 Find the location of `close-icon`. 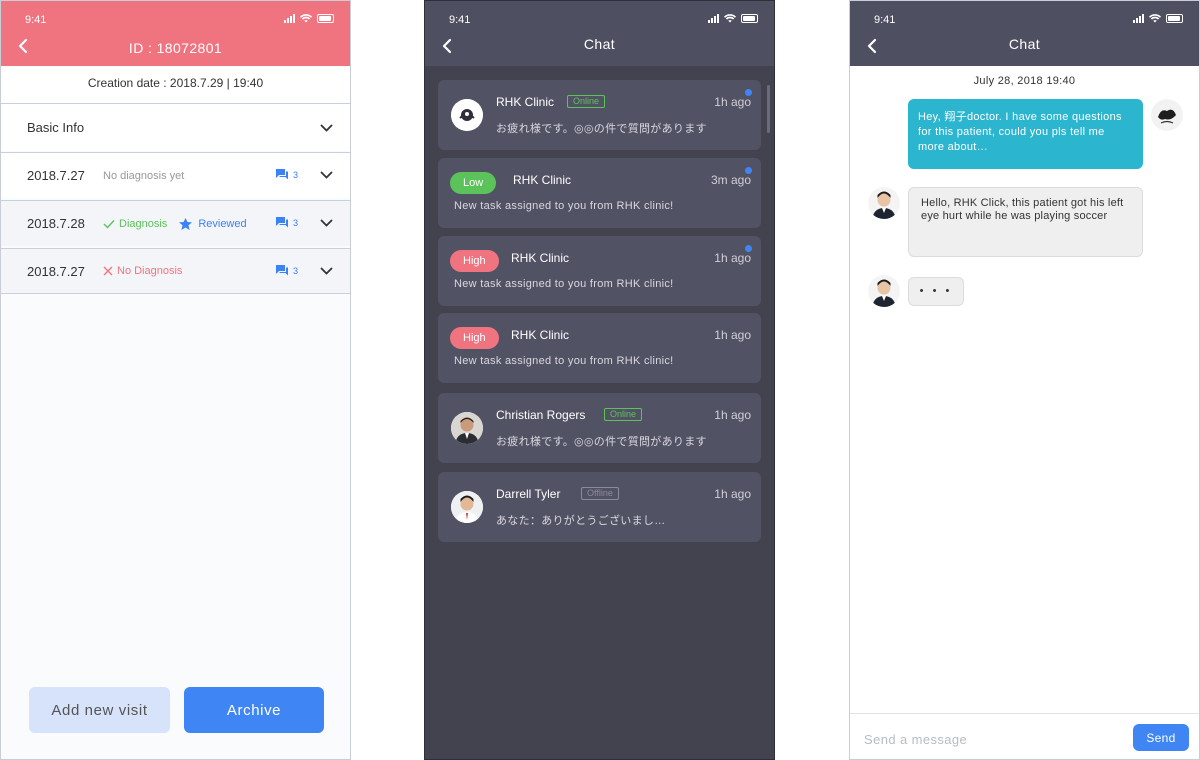

close-icon is located at coordinates (108, 271).